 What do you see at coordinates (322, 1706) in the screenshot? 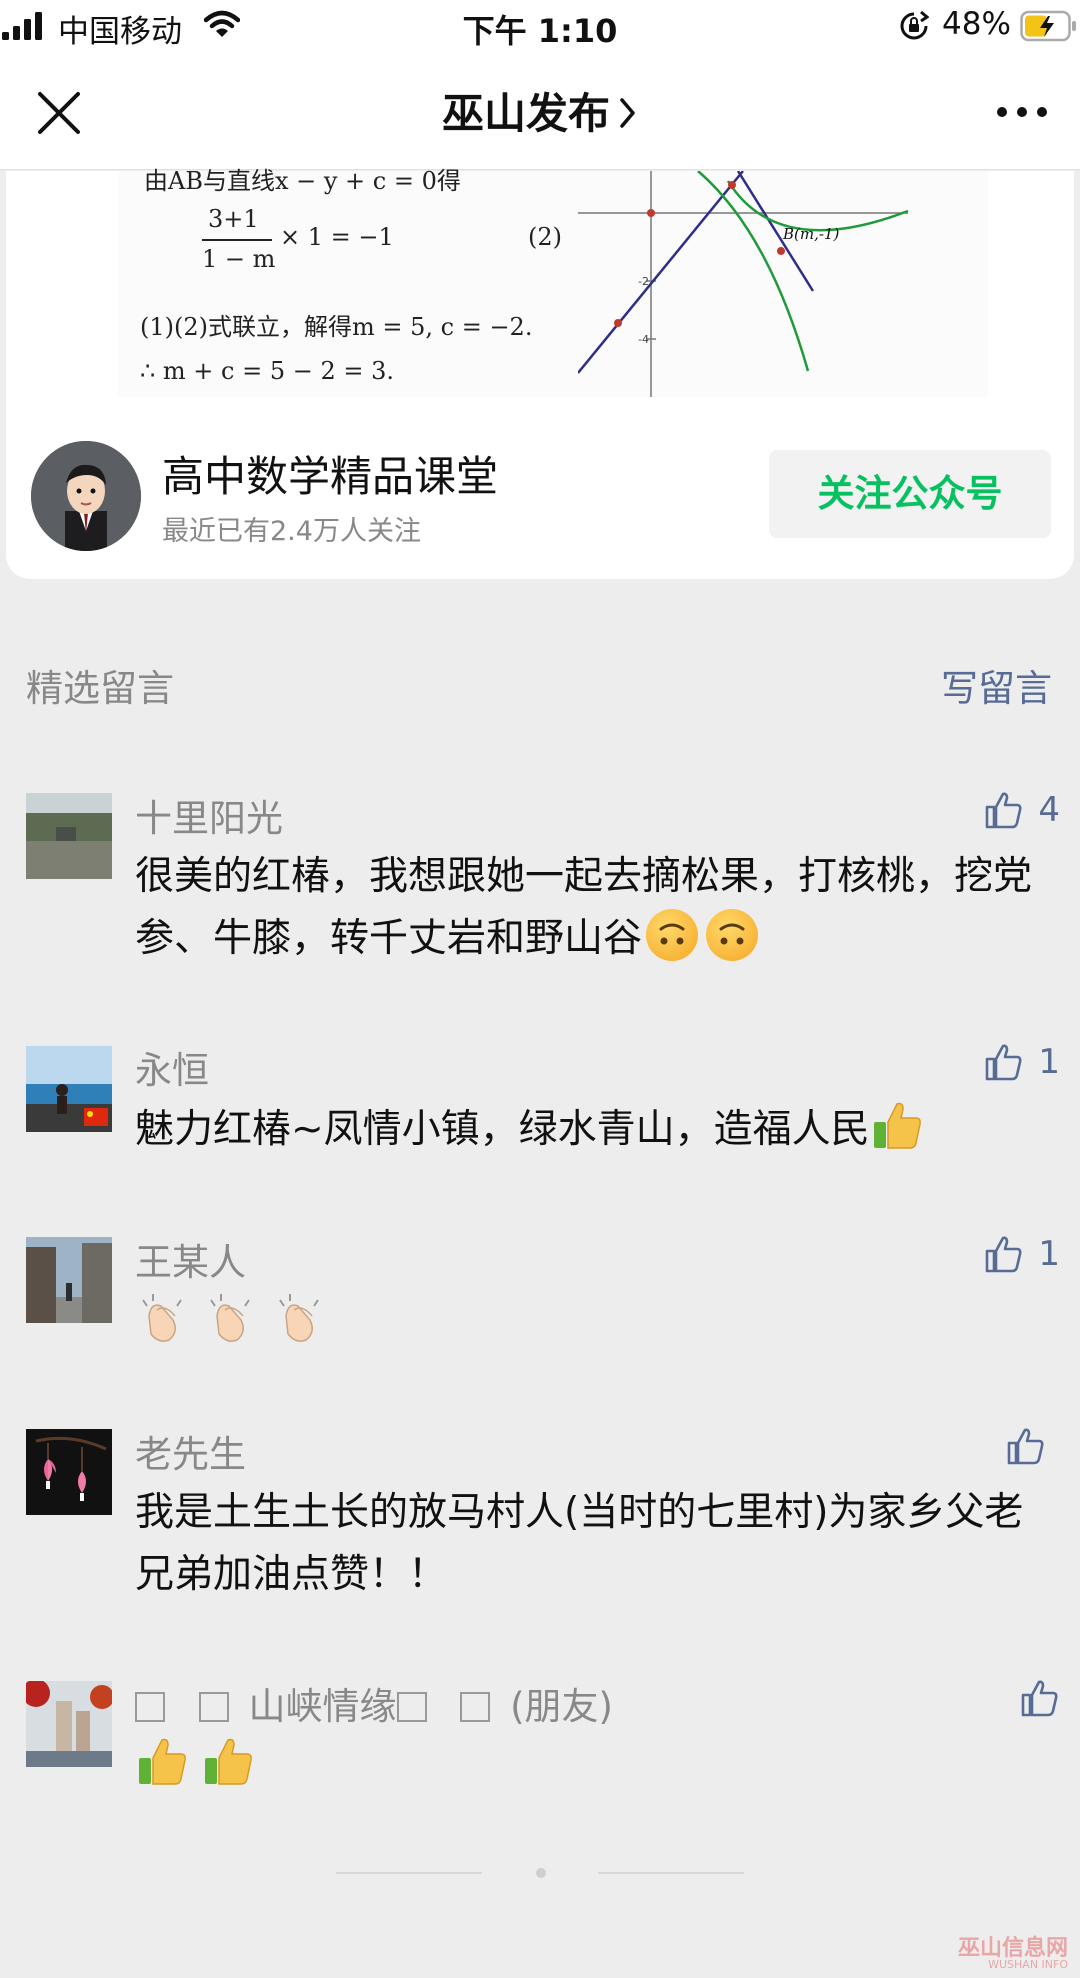
I see `commenter-name-text: 山峡情缘` at bounding box center [322, 1706].